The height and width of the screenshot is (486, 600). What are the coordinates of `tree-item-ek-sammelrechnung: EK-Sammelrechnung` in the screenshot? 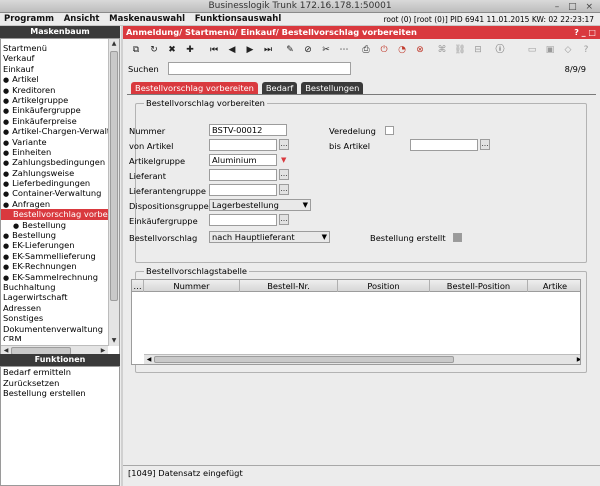 It's located at (54, 277).